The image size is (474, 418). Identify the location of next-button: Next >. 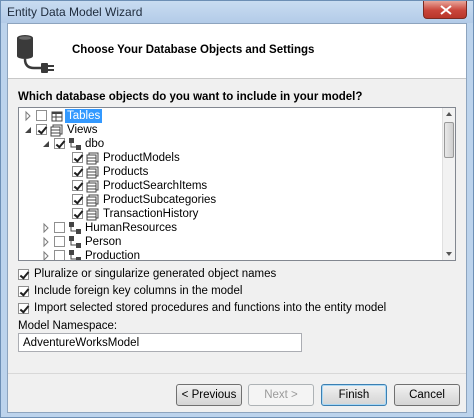
(281, 395).